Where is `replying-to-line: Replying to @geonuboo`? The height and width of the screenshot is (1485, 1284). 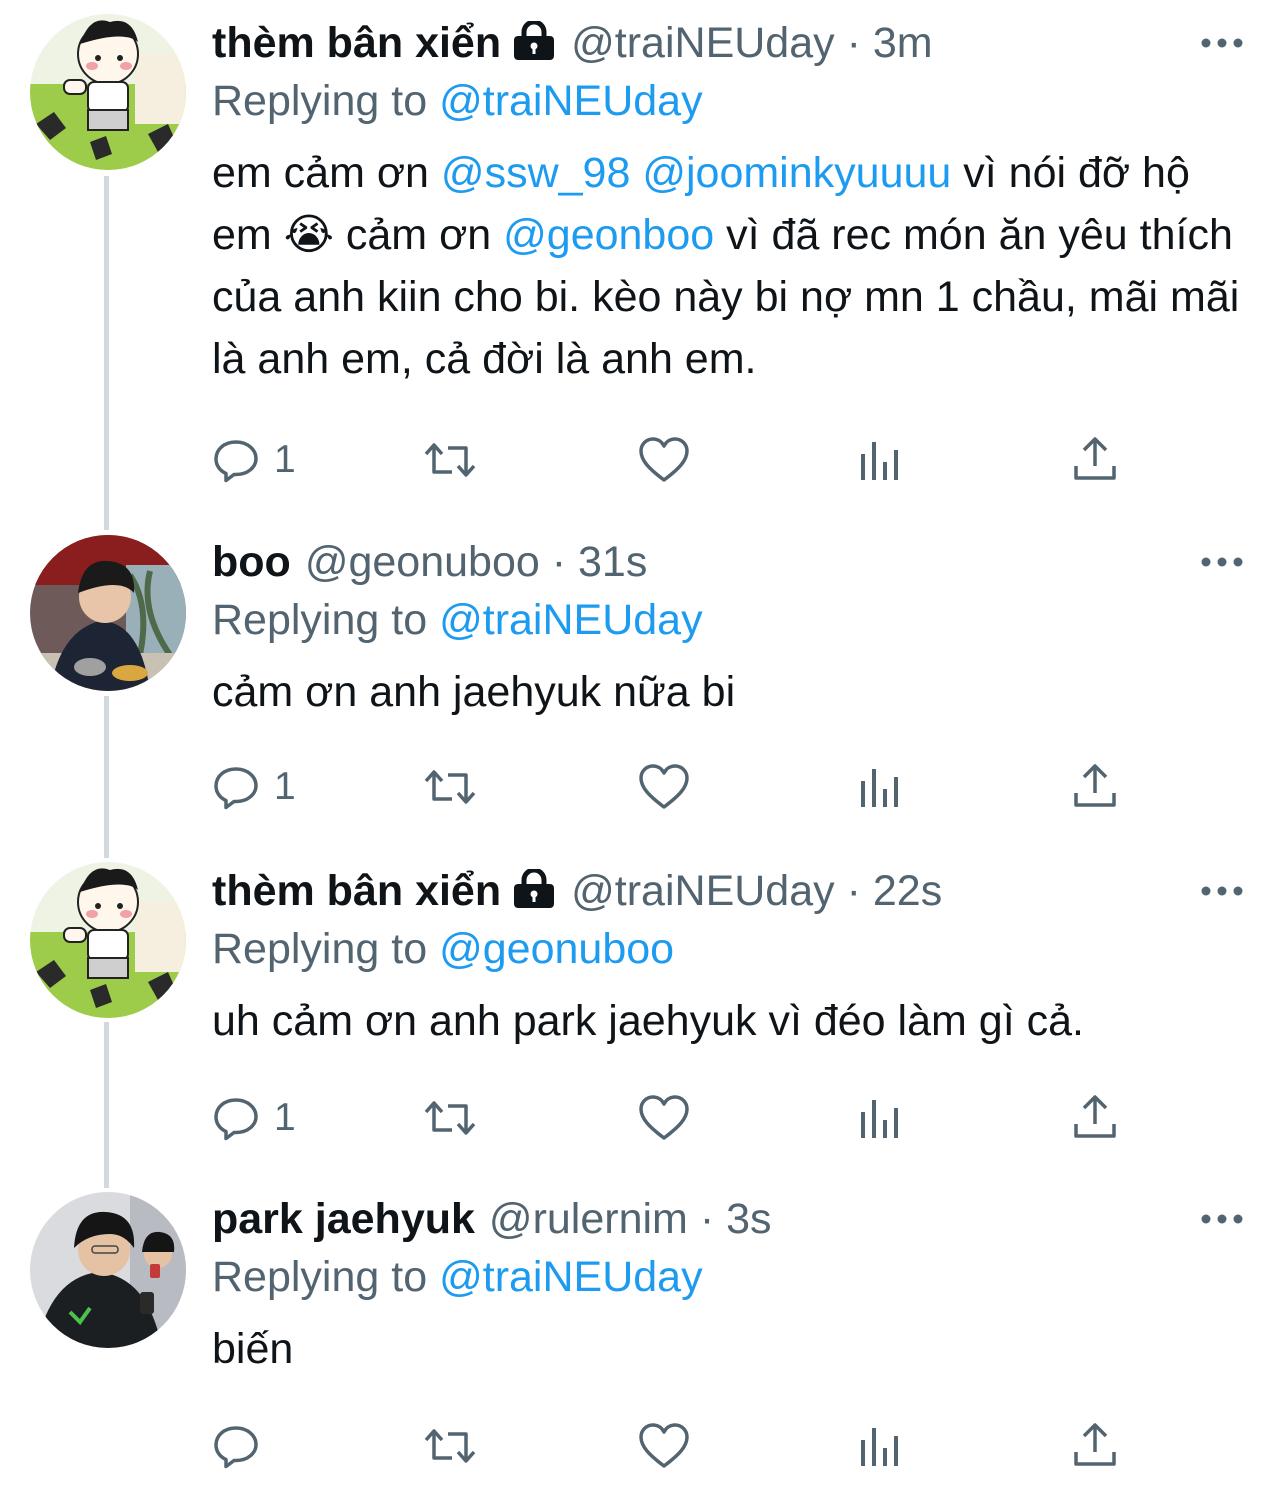 replying-to-line: Replying to @geonuboo is located at coordinates (728, 949).